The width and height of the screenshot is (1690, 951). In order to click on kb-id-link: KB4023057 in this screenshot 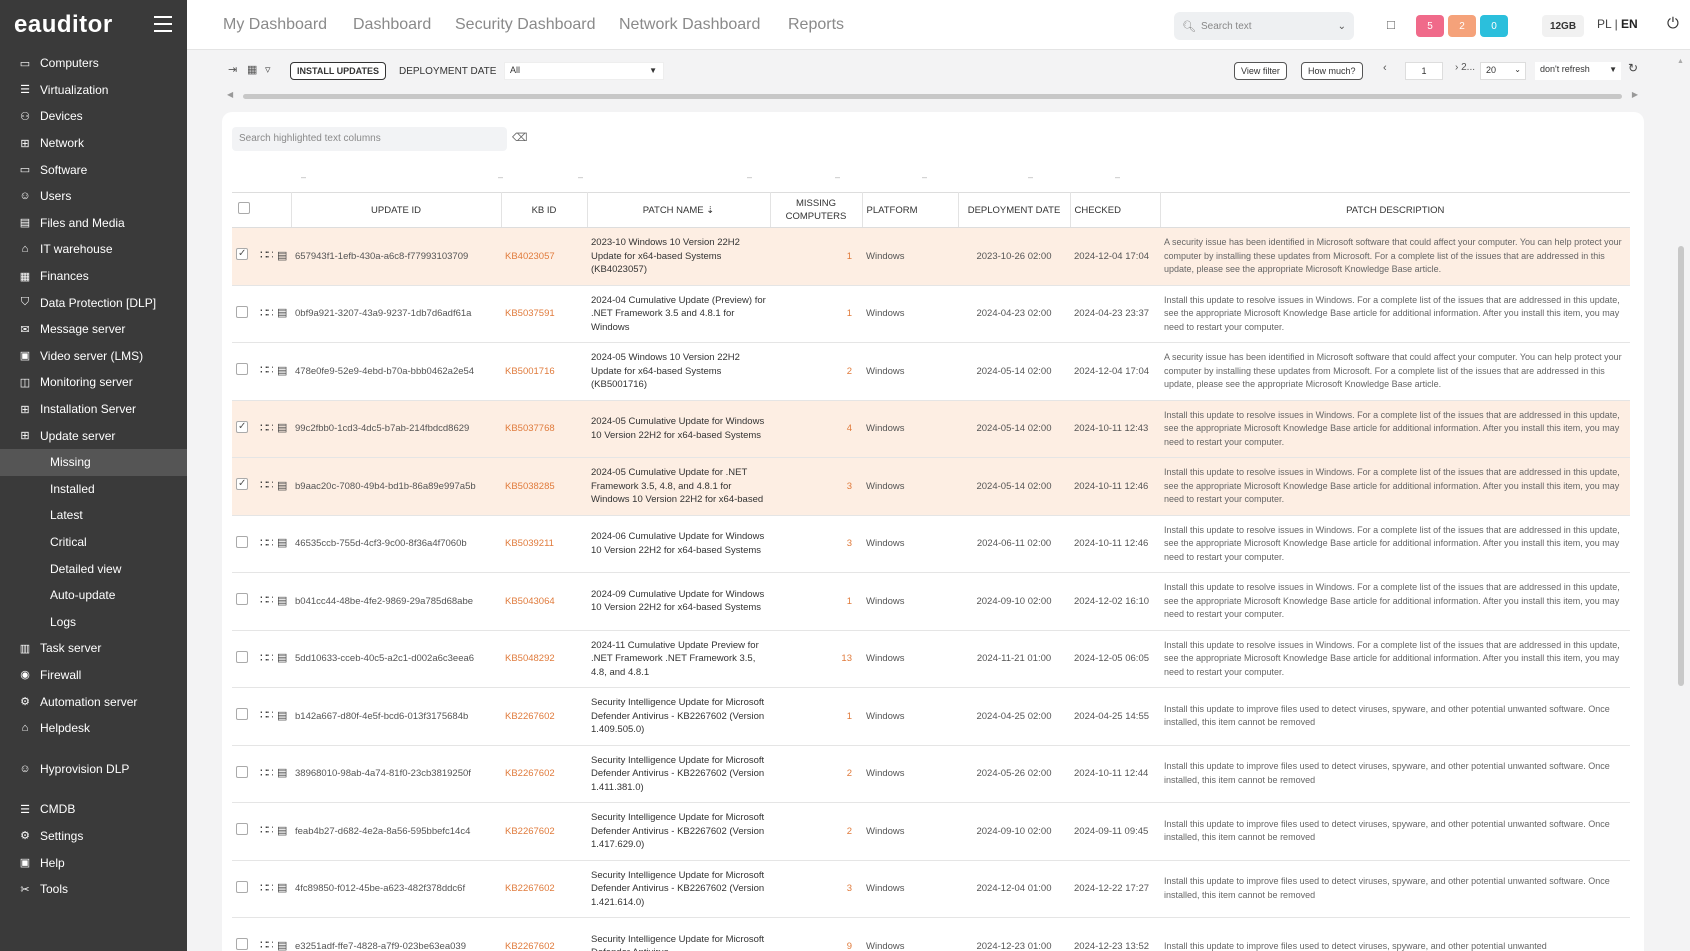, I will do `click(544, 256)`.